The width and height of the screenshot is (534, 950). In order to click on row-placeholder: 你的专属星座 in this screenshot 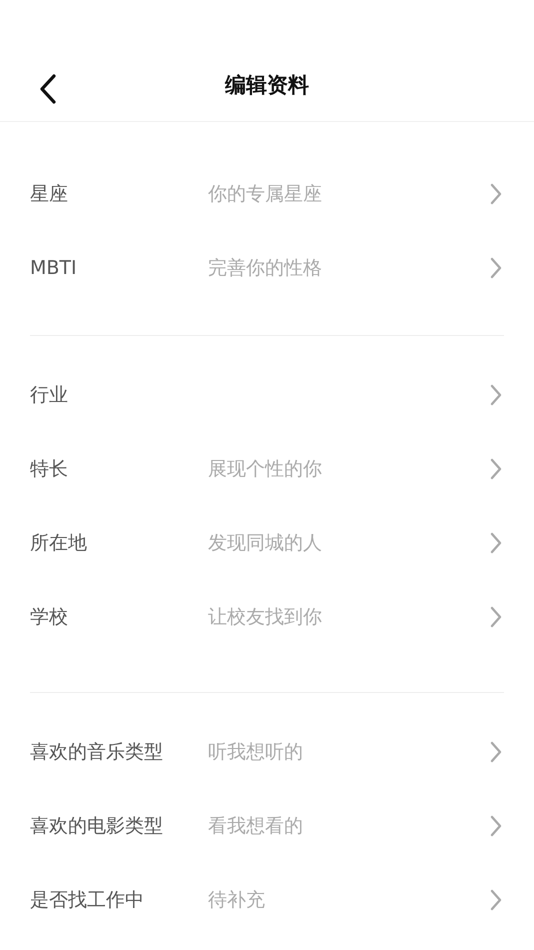, I will do `click(265, 194)`.